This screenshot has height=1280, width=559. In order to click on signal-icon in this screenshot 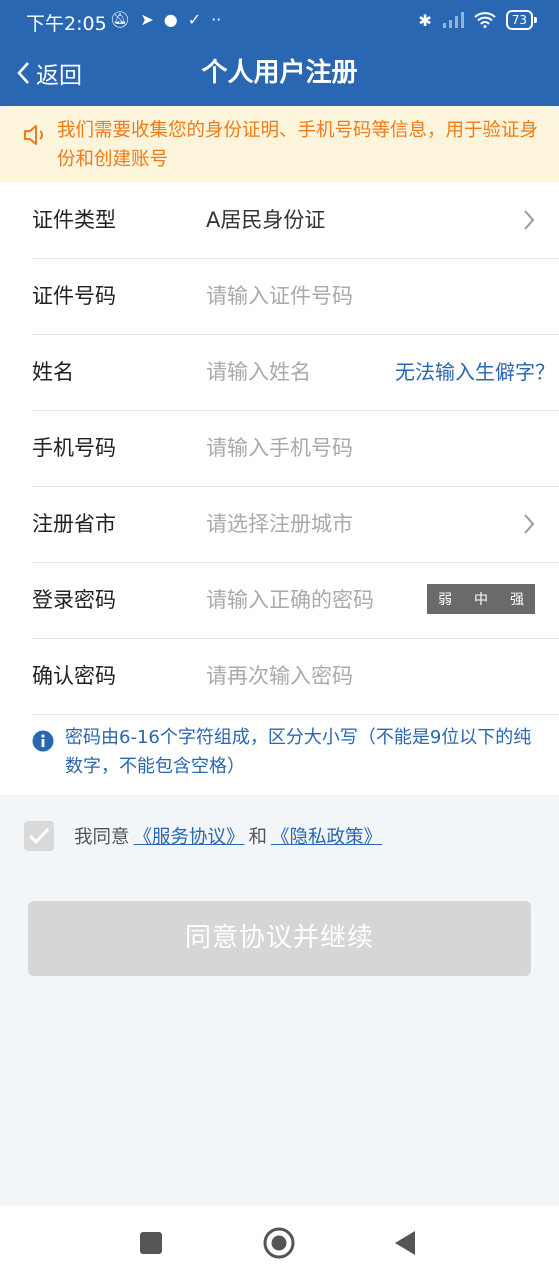, I will do `click(453, 20)`.